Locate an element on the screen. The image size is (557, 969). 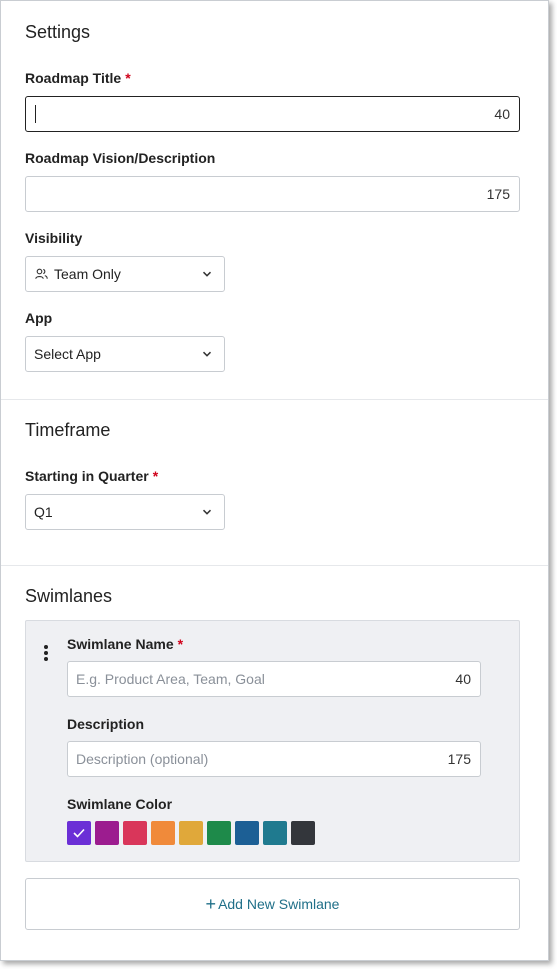
visibility-label: Visibility is located at coordinates (54, 238).